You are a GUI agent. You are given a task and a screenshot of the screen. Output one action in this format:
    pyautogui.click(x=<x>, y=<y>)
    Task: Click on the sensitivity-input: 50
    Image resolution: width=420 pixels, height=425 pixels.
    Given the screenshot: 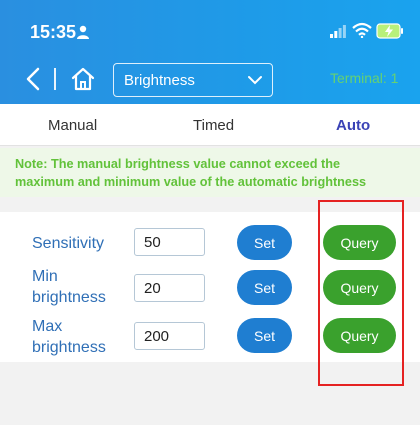 What is the action you would take?
    pyautogui.click(x=169, y=242)
    